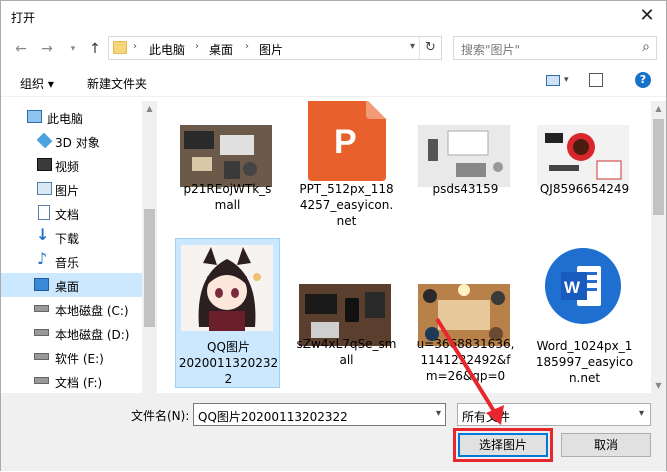 This screenshot has width=667, height=472. What do you see at coordinates (44, 140) in the screenshot?
I see `cube-3d-icon` at bounding box center [44, 140].